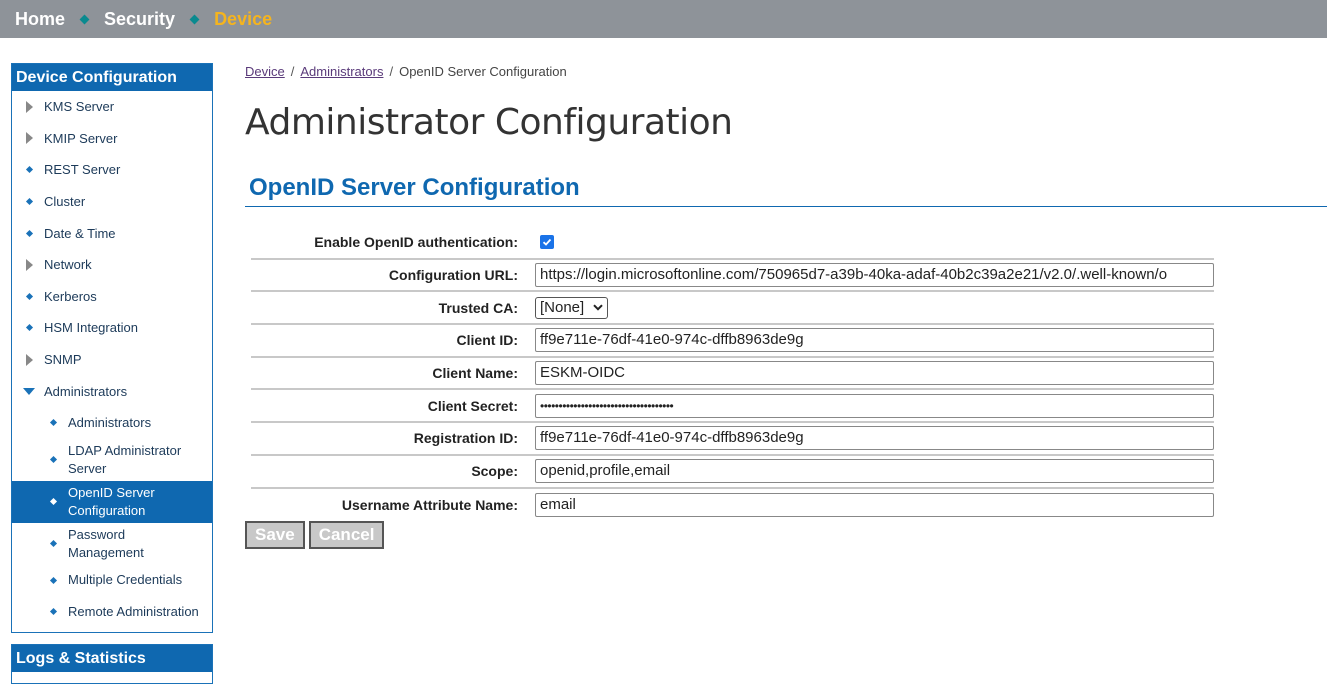 This screenshot has height=684, width=1327. I want to click on sidebar-item-label: REST Server, so click(82, 170).